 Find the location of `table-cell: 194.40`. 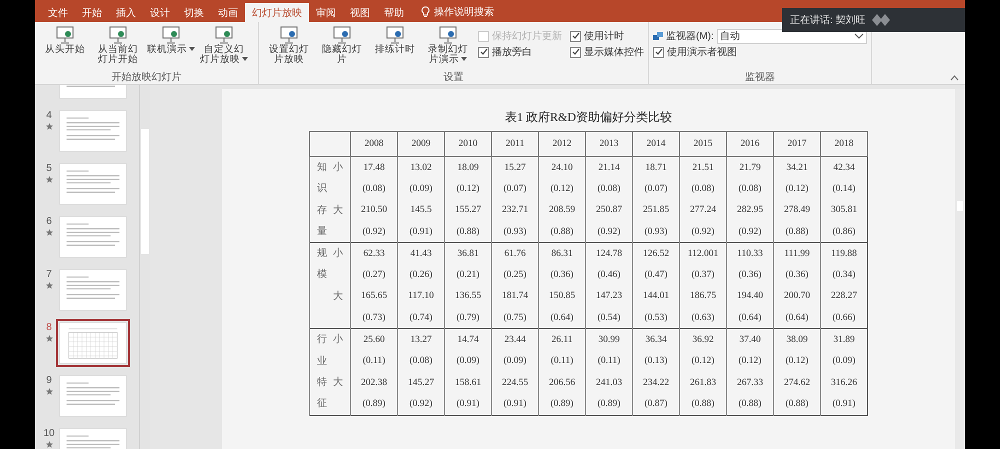

table-cell: 194.40 is located at coordinates (750, 297).